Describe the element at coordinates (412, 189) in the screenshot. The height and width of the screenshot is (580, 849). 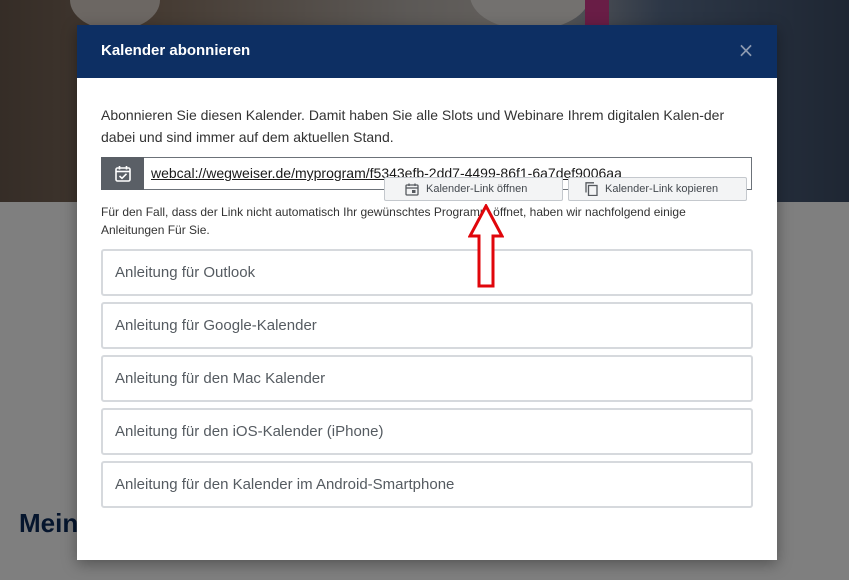
I see `calendar-open-icon` at that location.